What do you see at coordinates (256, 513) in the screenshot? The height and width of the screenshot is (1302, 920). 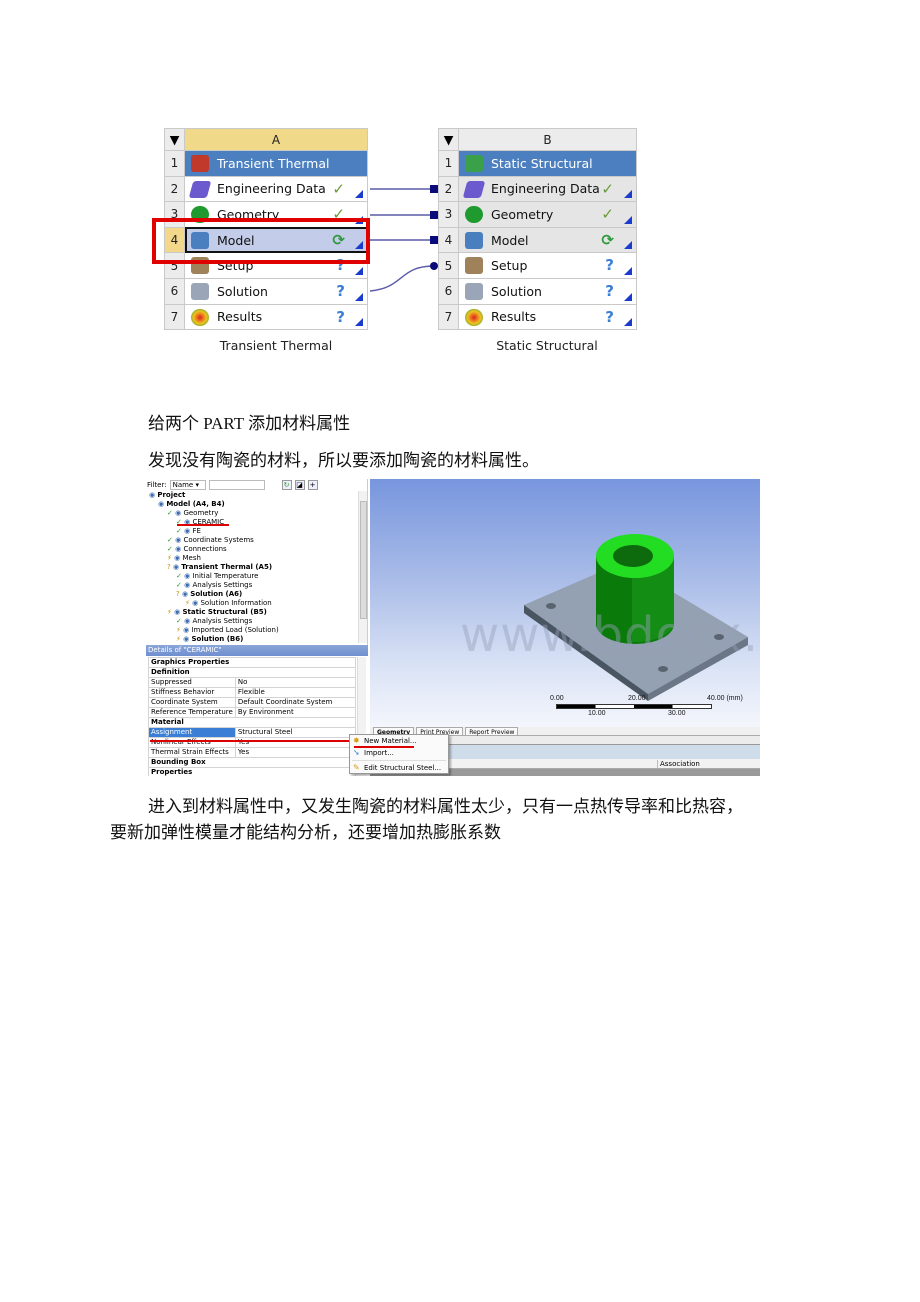 I see `tree-node: ✓ ◉ Geometry` at bounding box center [256, 513].